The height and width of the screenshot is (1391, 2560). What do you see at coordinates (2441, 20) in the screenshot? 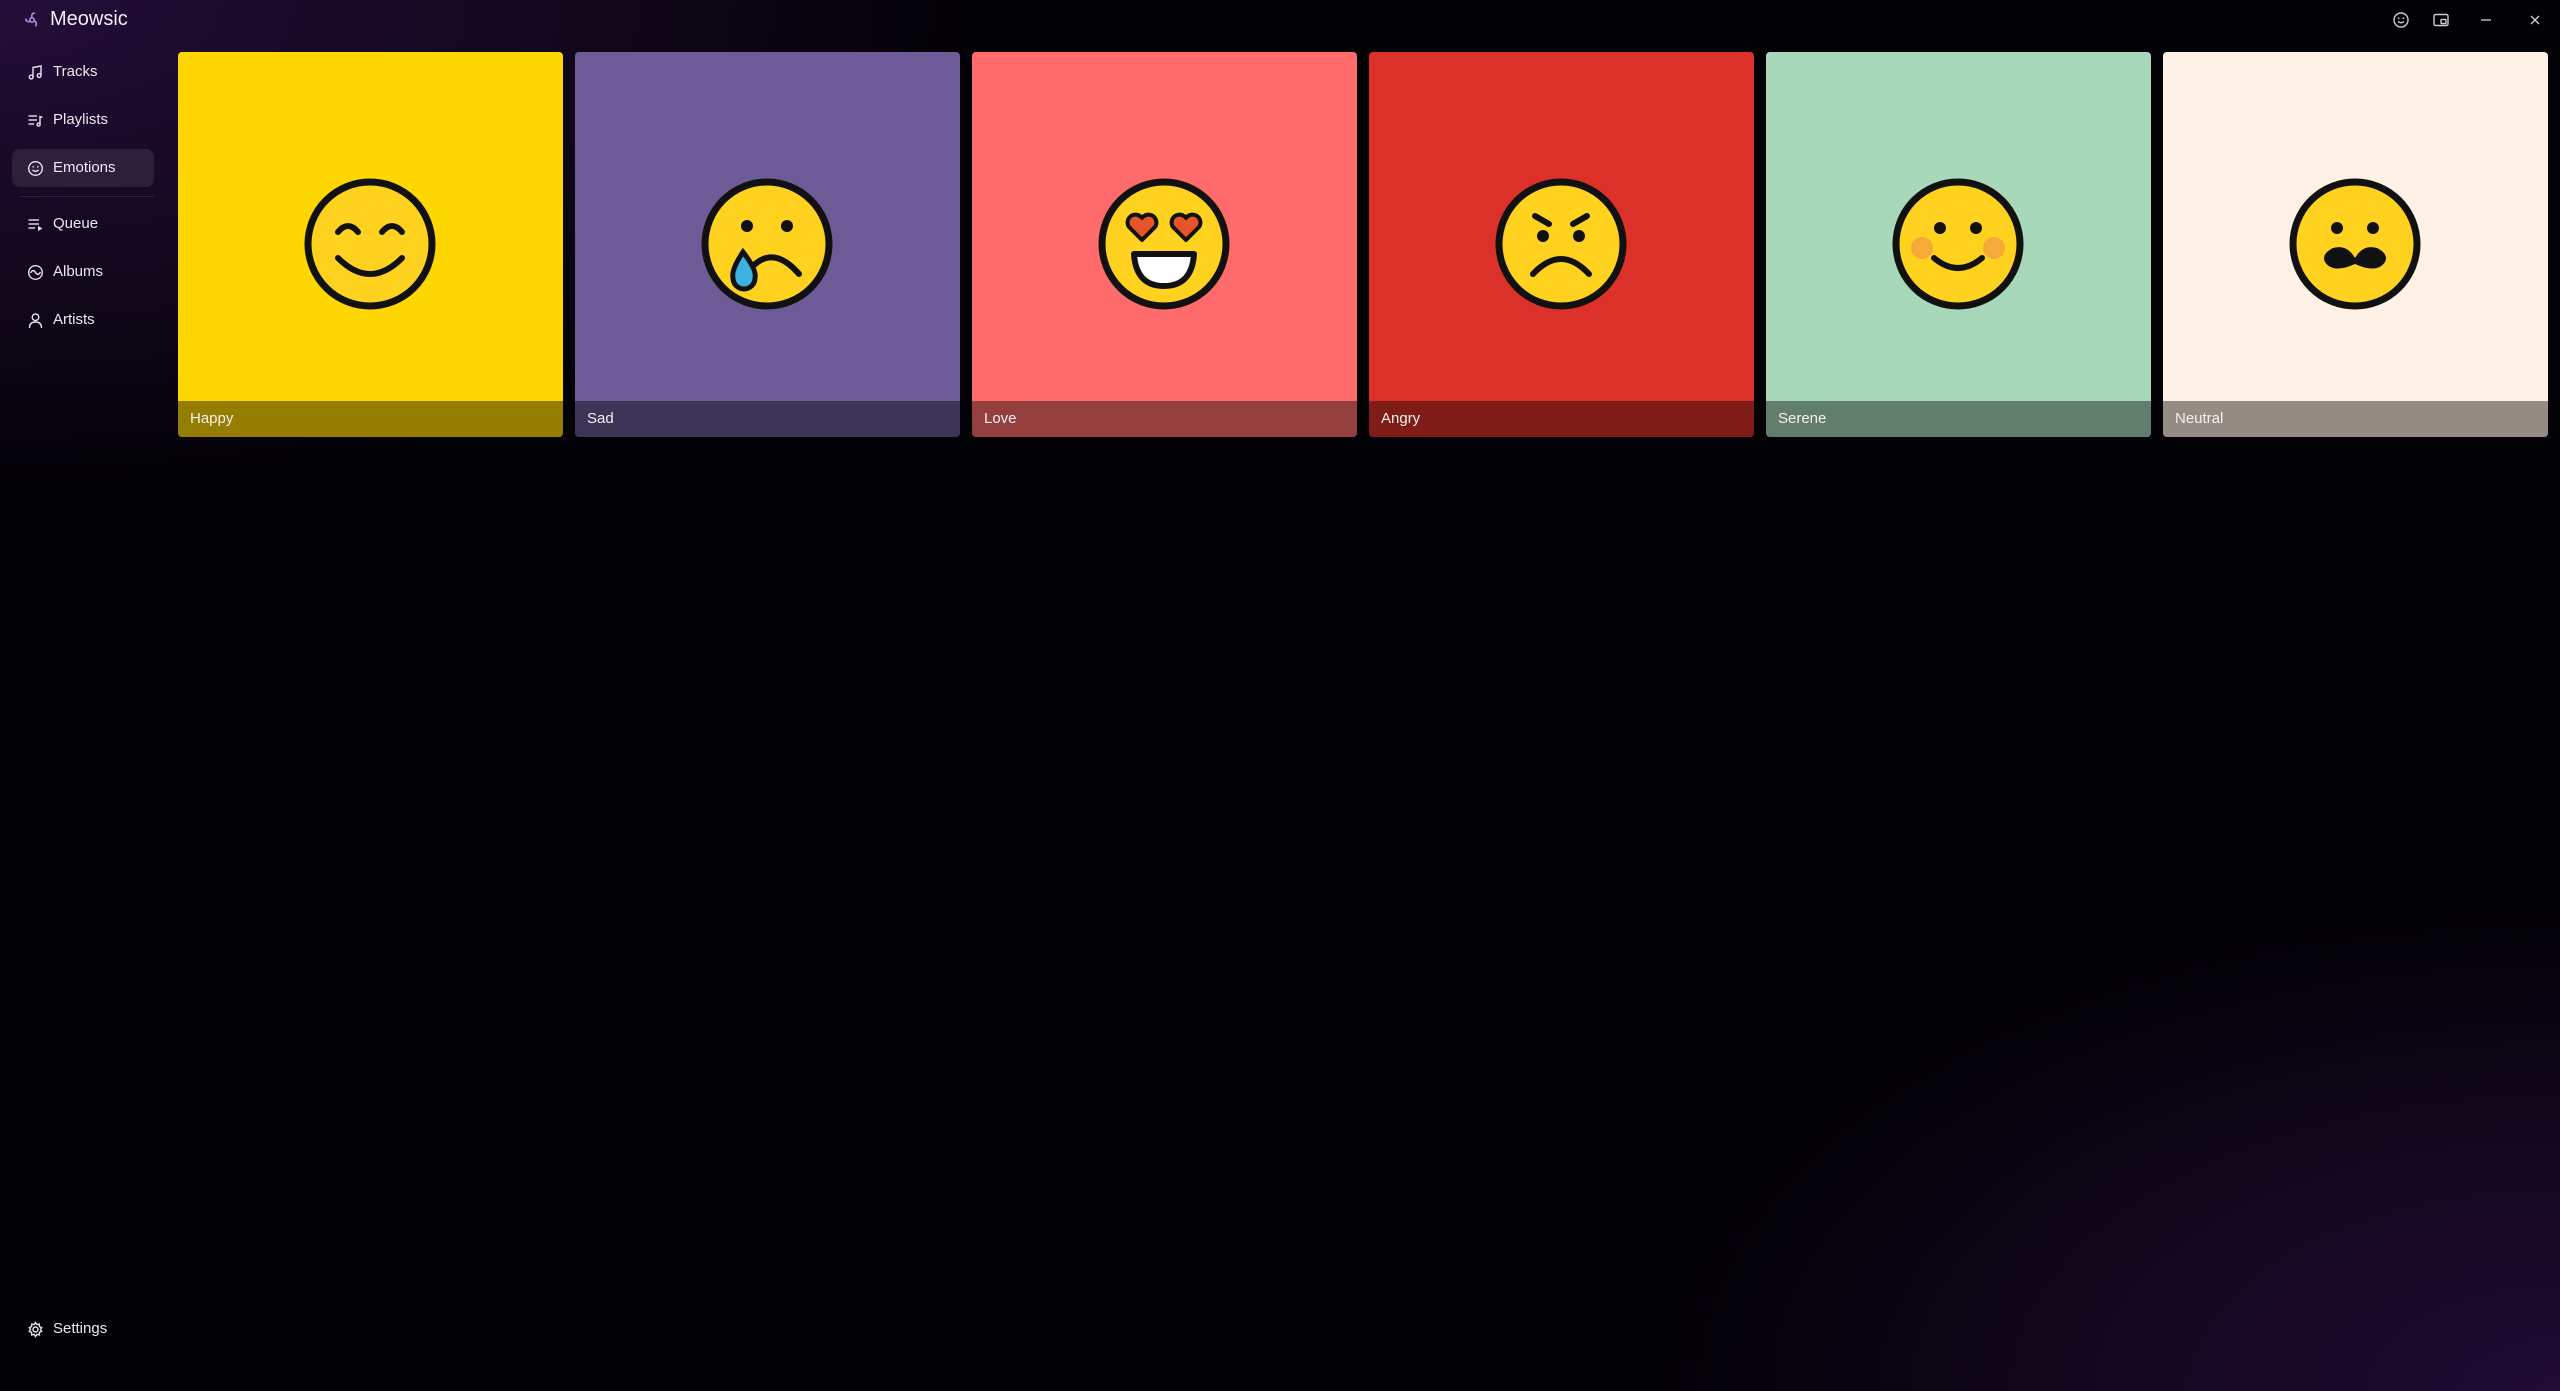
I see `miniplayer-icon` at bounding box center [2441, 20].